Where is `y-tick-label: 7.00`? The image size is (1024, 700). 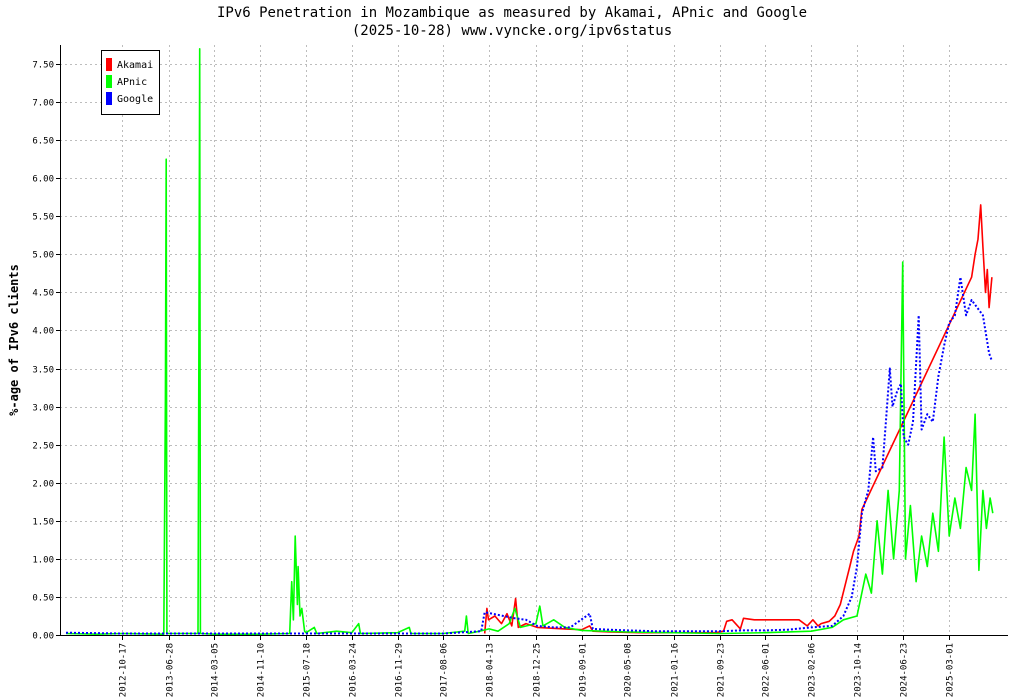 y-tick-label: 7.00 is located at coordinates (43, 104).